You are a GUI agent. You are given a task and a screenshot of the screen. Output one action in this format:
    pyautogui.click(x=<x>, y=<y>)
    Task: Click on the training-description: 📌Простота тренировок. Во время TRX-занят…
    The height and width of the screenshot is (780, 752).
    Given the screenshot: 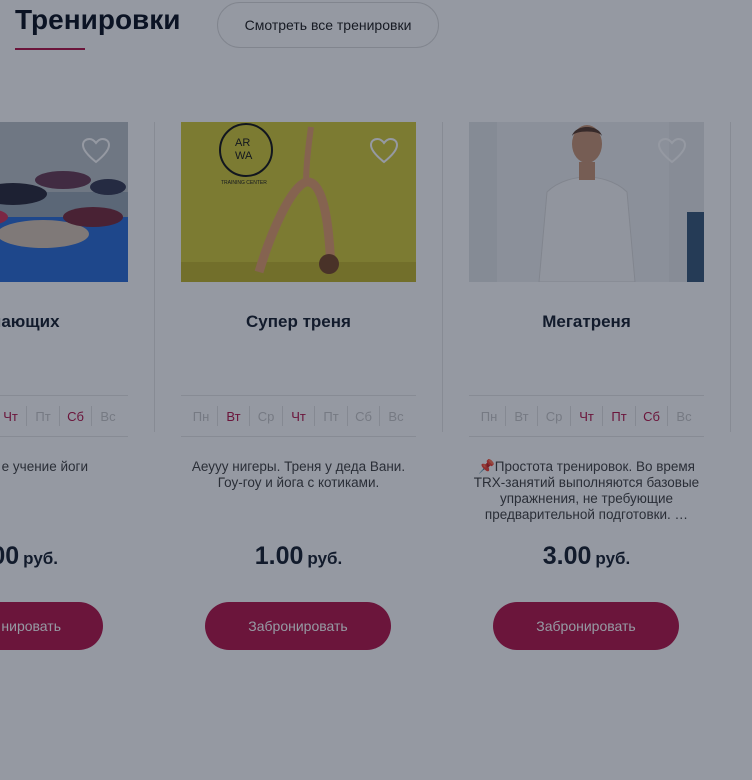 What is the action you would take?
    pyautogui.click(x=586, y=491)
    